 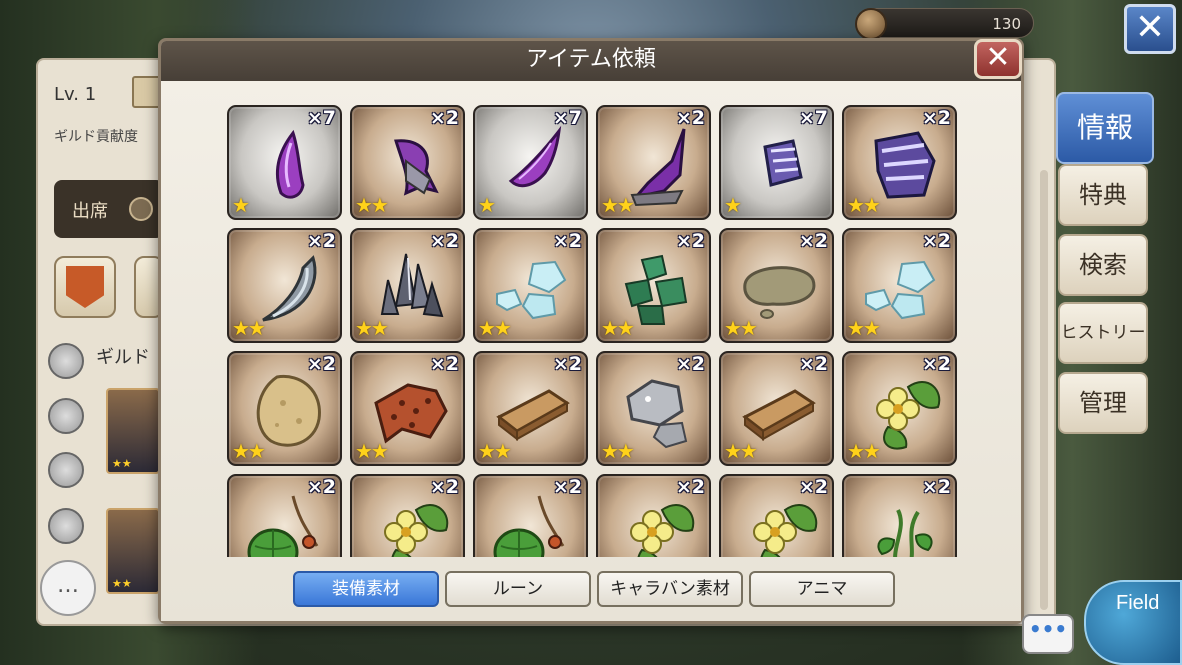 What do you see at coordinates (96, 137) in the screenshot?
I see `guild-contribution-label: ギルド貢献度` at bounding box center [96, 137].